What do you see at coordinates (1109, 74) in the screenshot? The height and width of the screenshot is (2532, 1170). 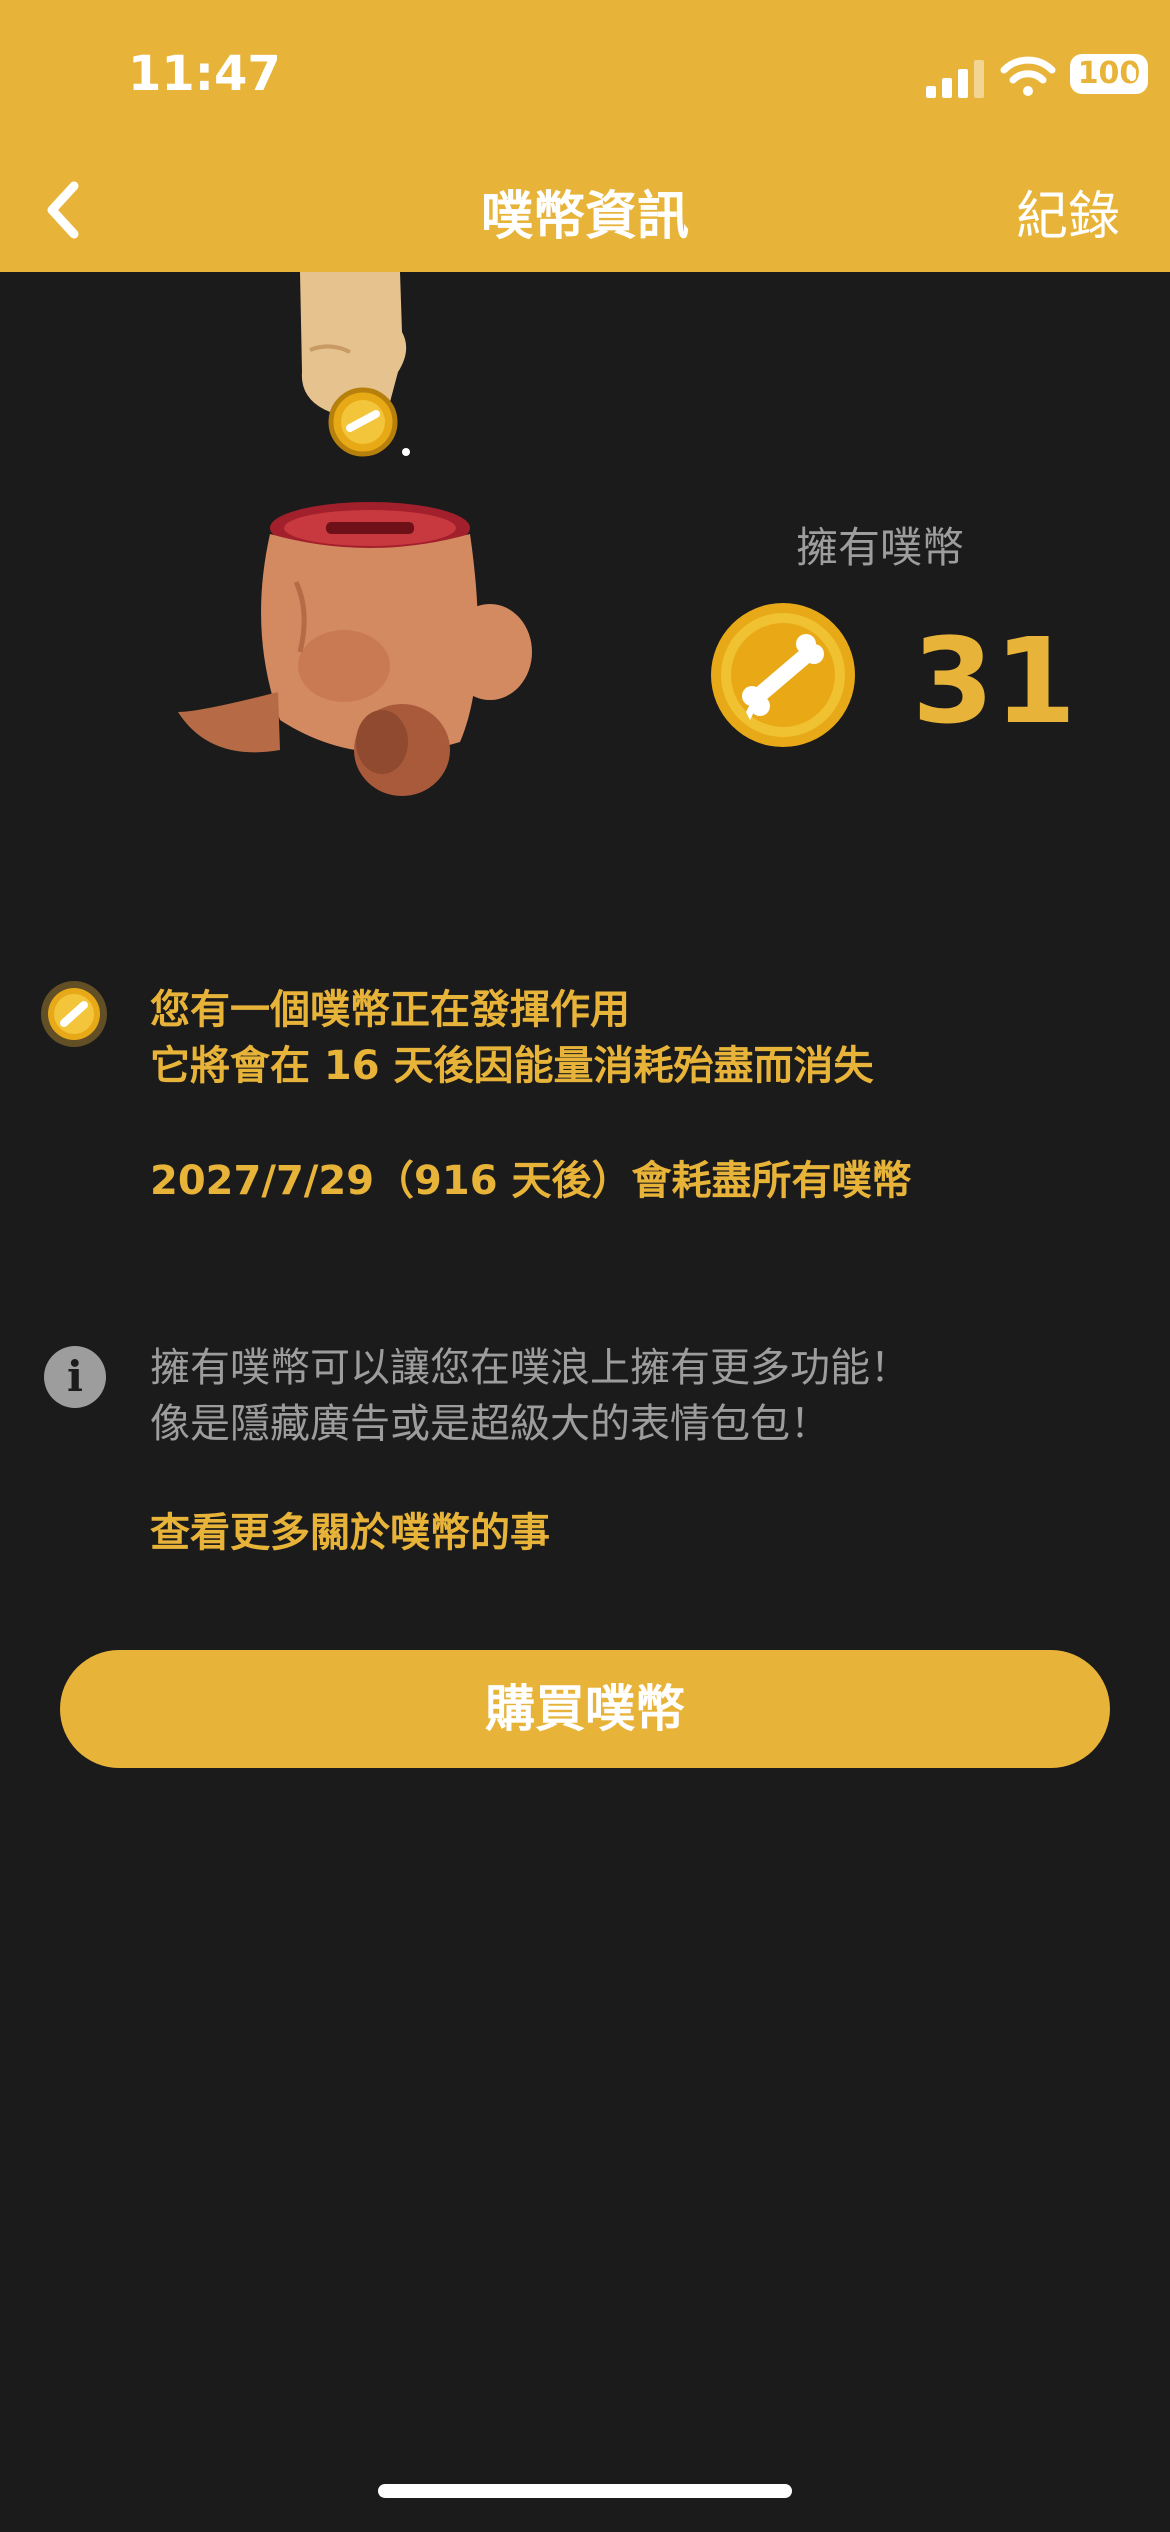 I see `battery-icon: 100` at bounding box center [1109, 74].